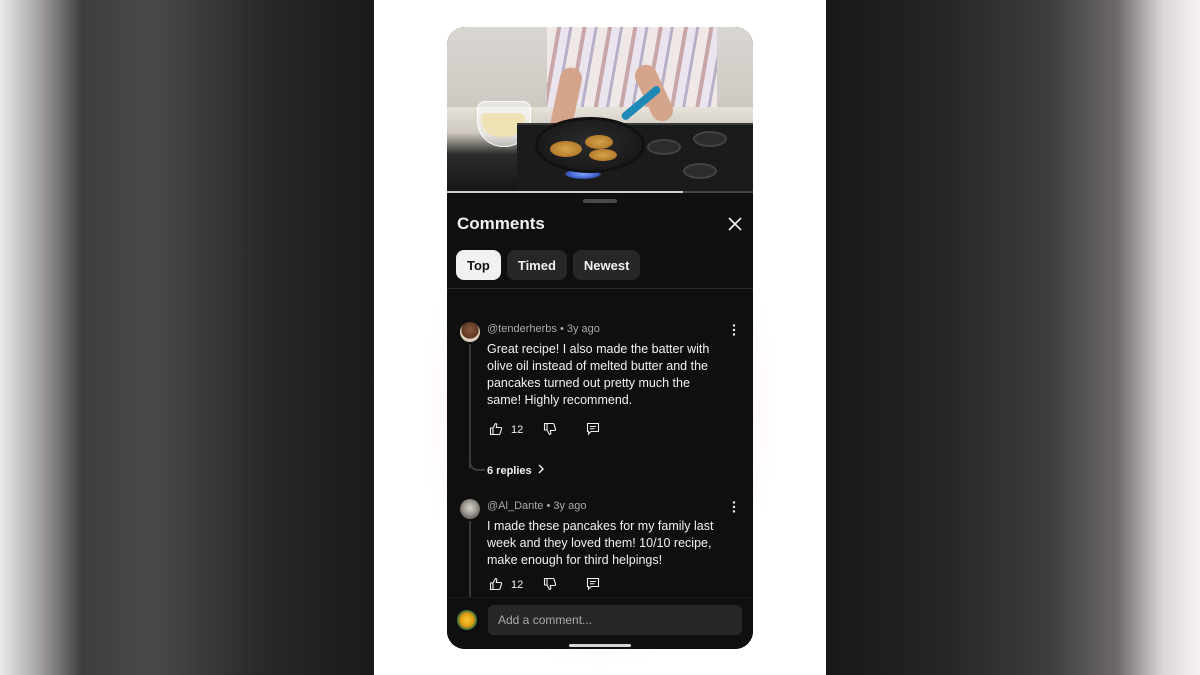  I want to click on comment-composer, so click(600, 623).